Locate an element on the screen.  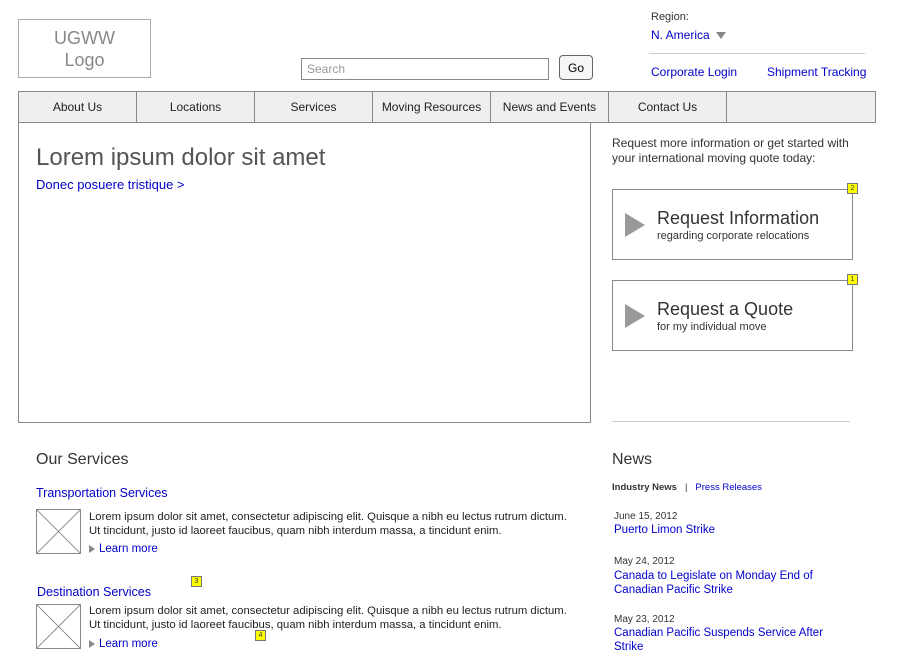
nav-empty-cell is located at coordinates (801, 107).